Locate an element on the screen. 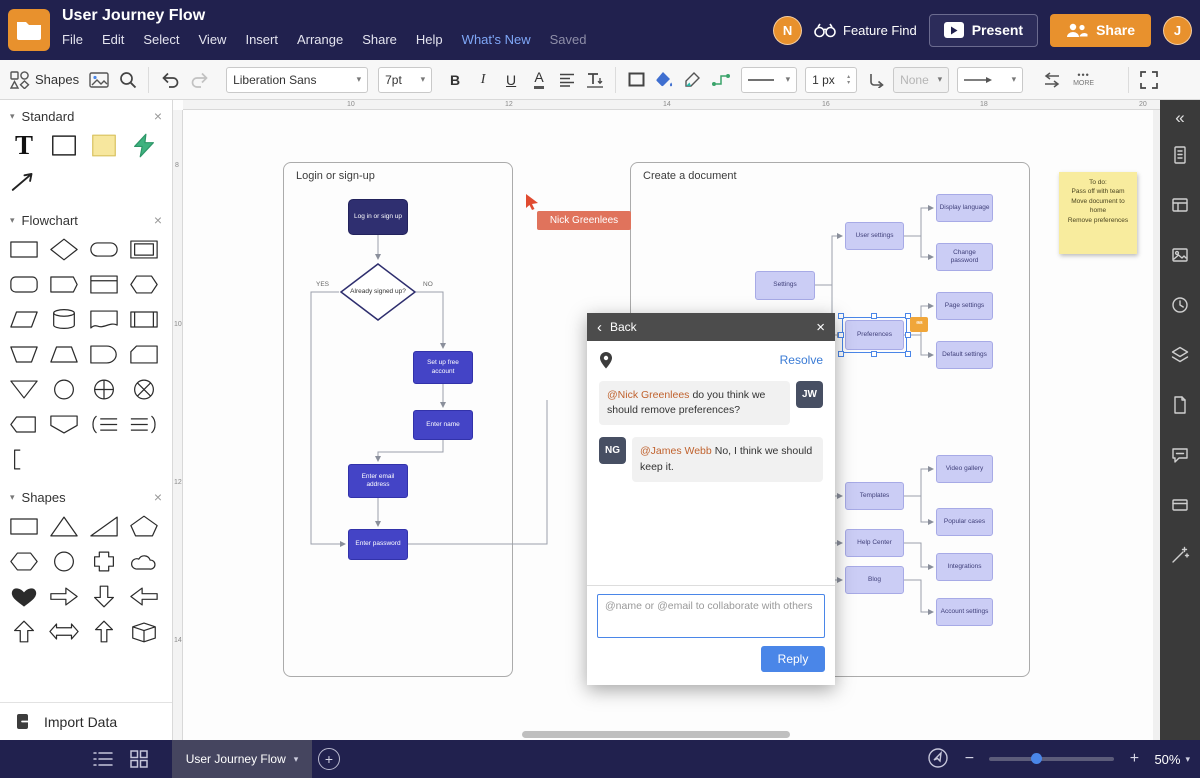  node-video-gallery: Video gallery is located at coordinates (964, 469).